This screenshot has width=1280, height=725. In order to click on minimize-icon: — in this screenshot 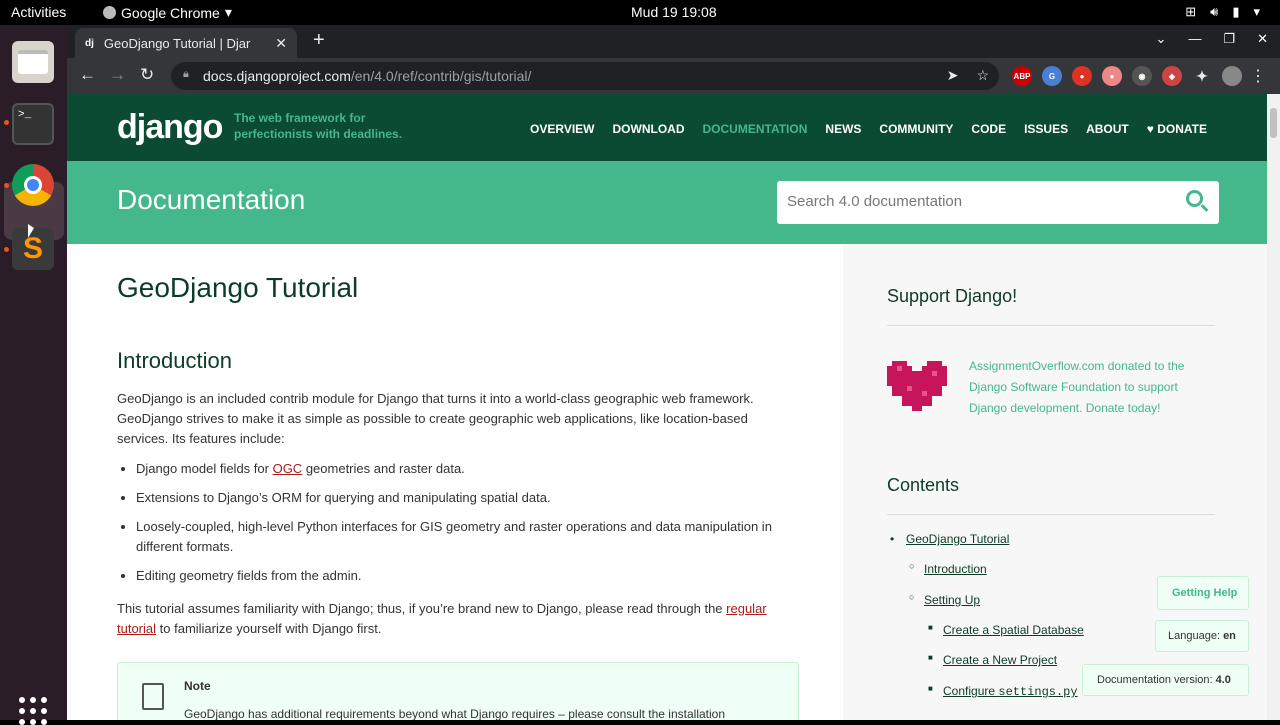, I will do `click(1194, 39)`.